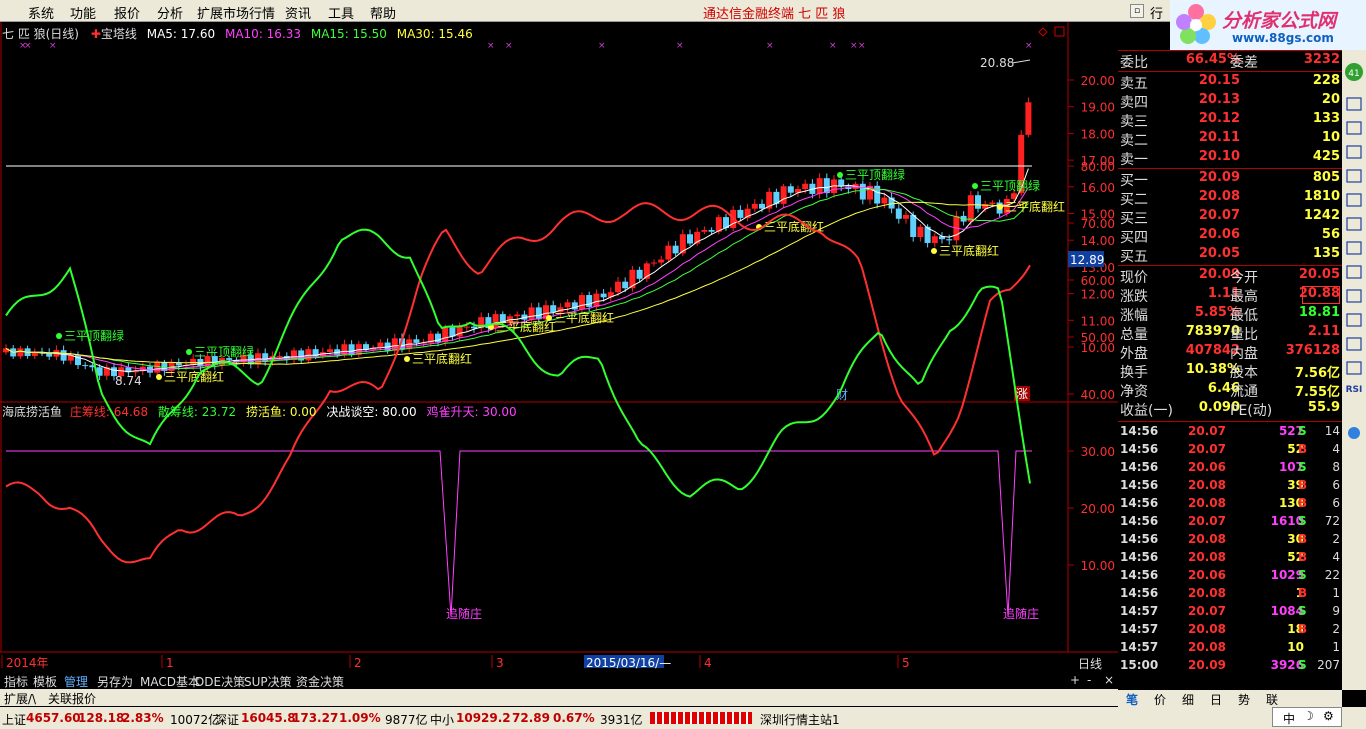 The width and height of the screenshot is (1366, 729). I want to click on tick-count: 4, so click(1336, 449).